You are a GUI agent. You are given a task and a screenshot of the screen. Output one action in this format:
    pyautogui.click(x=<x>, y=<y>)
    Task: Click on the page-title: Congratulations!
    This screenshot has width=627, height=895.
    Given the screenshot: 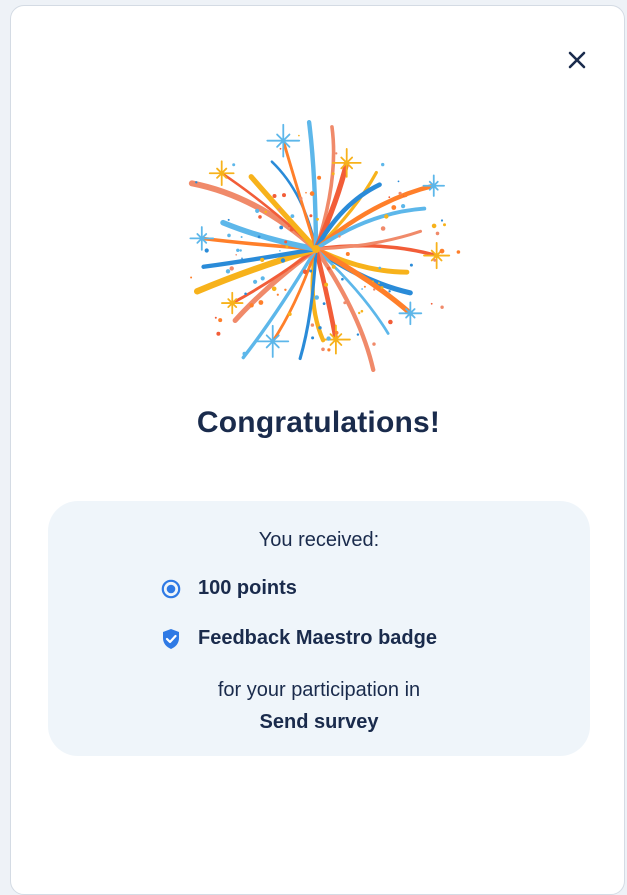 What is the action you would take?
    pyautogui.click(x=318, y=422)
    